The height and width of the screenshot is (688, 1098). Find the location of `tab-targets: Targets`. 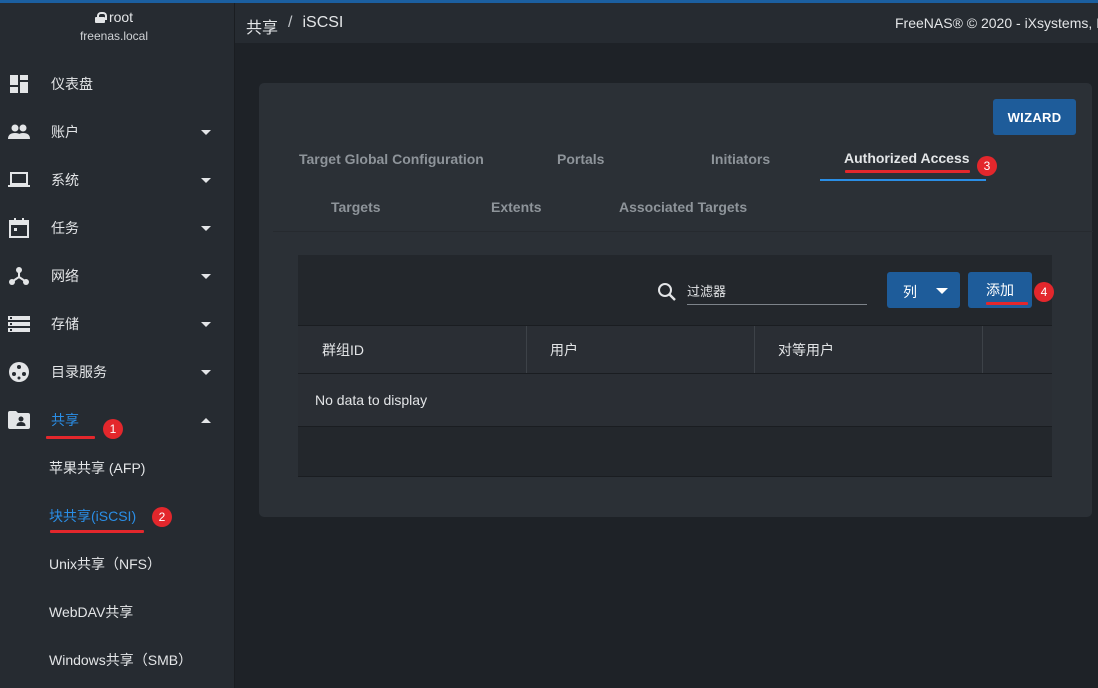

tab-targets: Targets is located at coordinates (356, 207).